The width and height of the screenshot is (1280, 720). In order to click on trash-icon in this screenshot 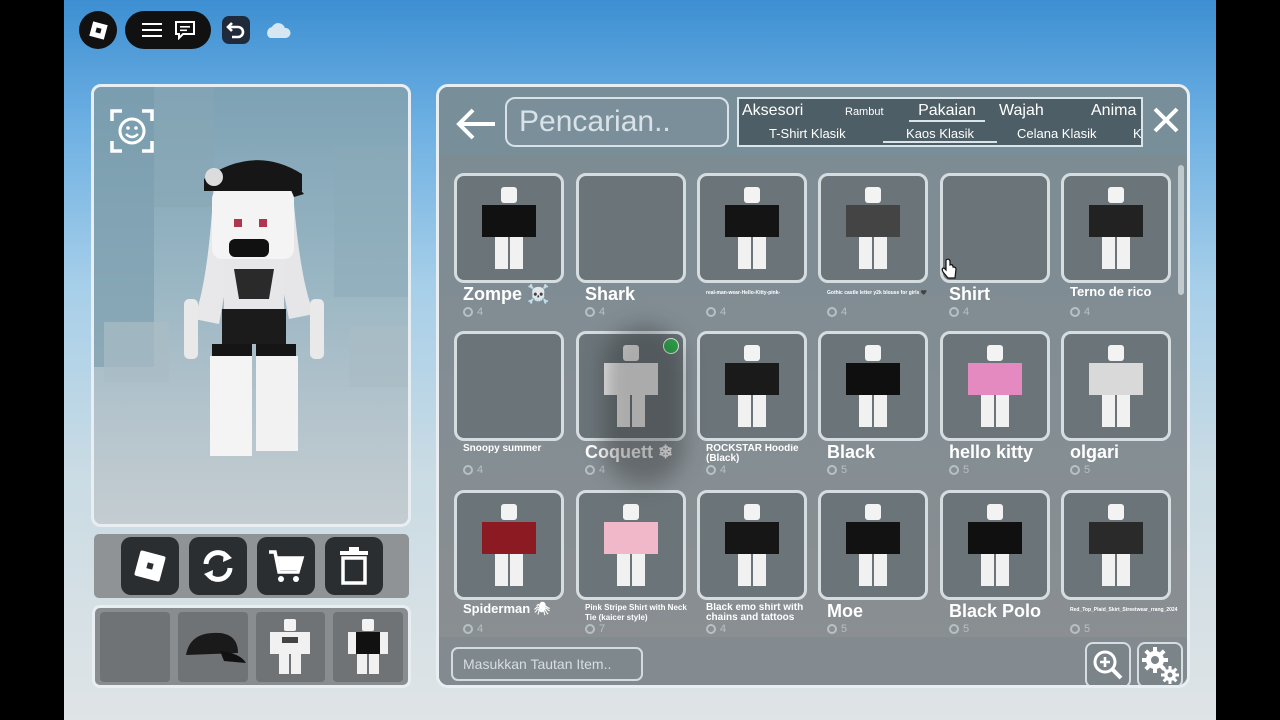, I will do `click(353, 566)`.